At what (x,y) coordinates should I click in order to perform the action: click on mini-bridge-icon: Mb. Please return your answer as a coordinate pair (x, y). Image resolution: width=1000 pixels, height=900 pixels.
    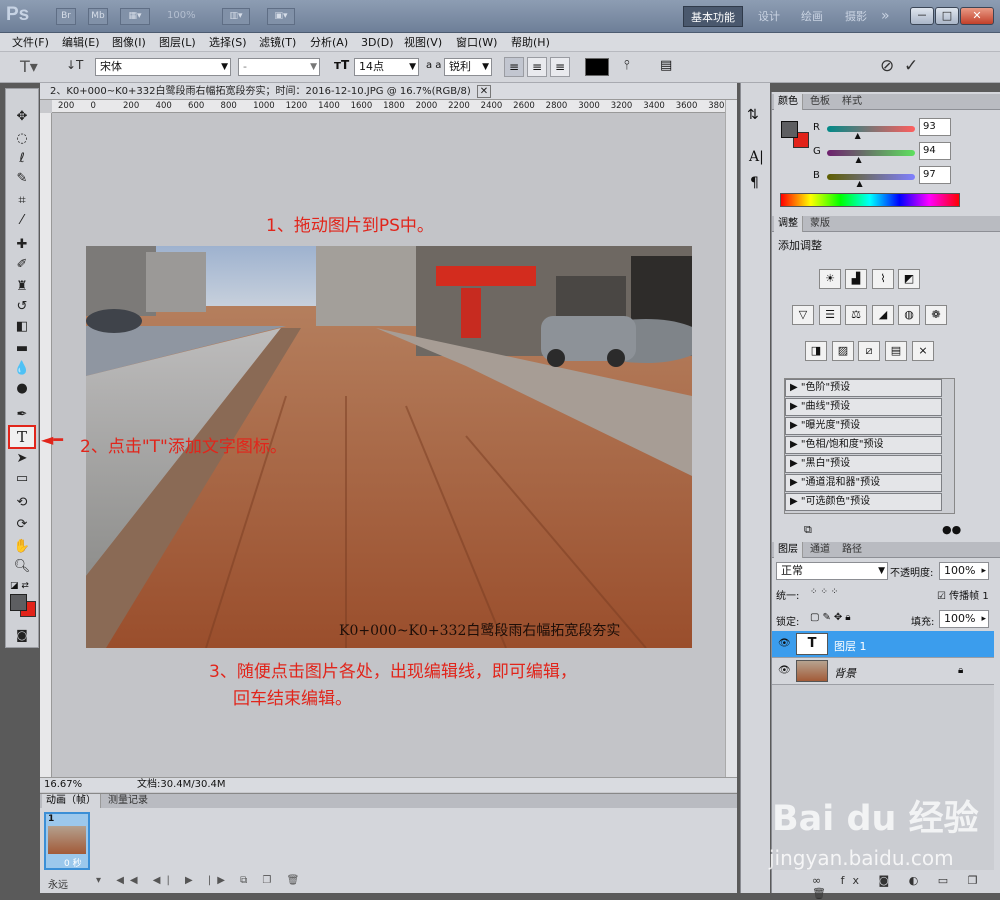
    Looking at the image, I should click on (98, 16).